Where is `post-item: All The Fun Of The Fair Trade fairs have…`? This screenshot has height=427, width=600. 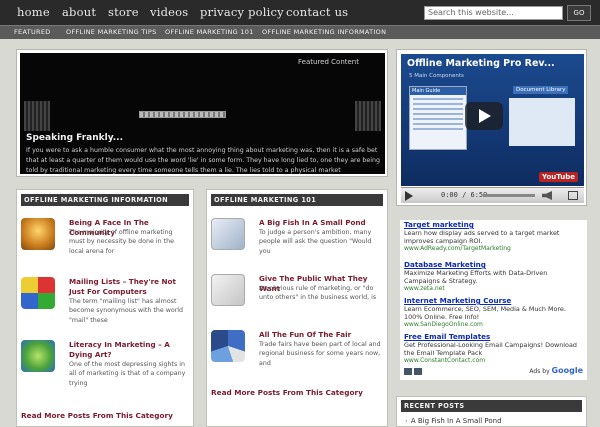
post-item: All The Fun Of The Fair Trade fairs have… is located at coordinates (297, 350).